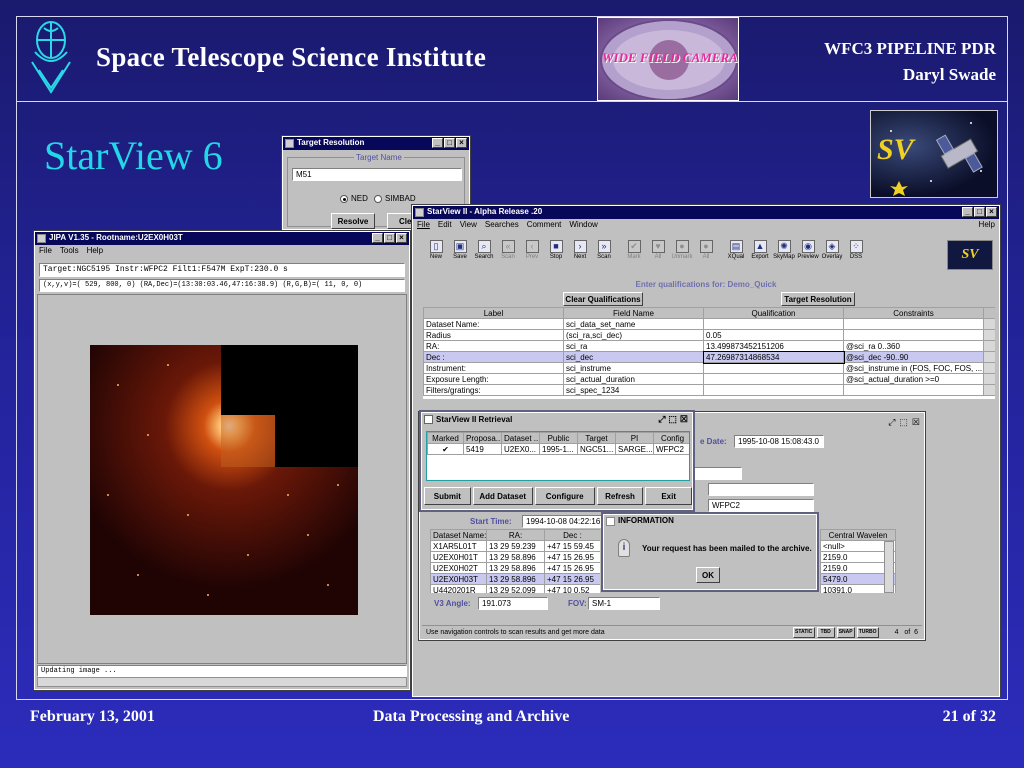 This screenshot has width=1024, height=768. What do you see at coordinates (671, 438) in the screenshot?
I see `column-header: Config` at bounding box center [671, 438].